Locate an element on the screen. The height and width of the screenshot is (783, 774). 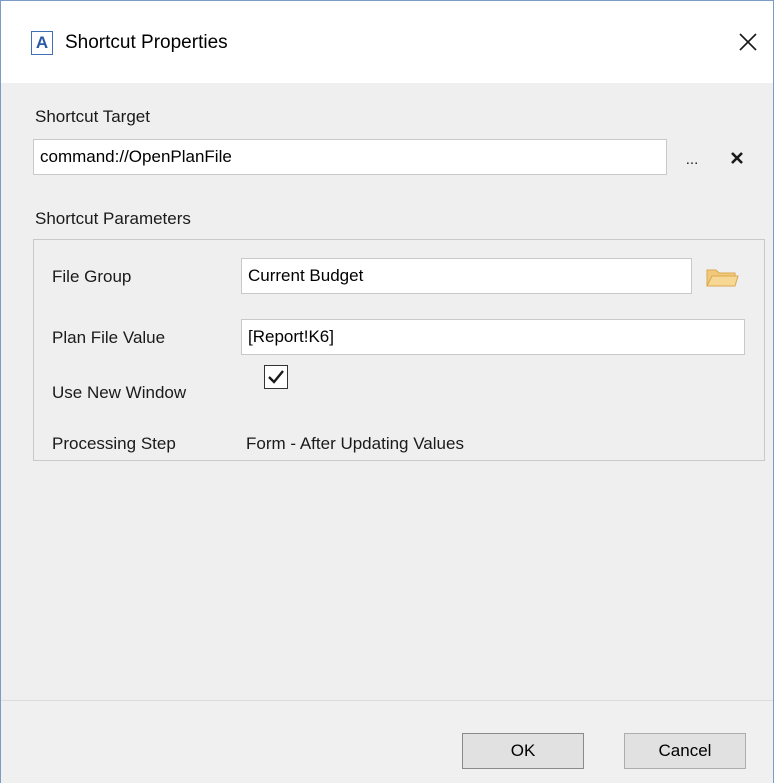
processing-step-value: Form - After Updating Values is located at coordinates (355, 443).